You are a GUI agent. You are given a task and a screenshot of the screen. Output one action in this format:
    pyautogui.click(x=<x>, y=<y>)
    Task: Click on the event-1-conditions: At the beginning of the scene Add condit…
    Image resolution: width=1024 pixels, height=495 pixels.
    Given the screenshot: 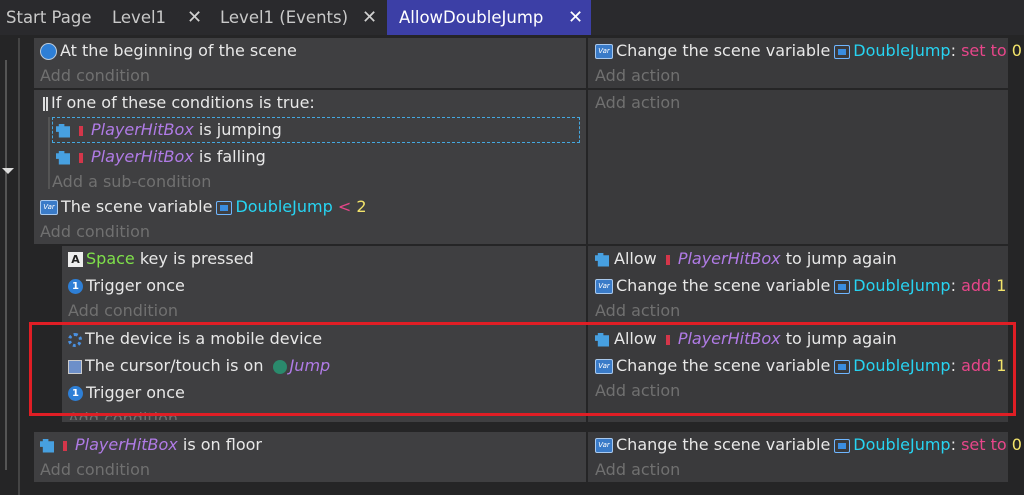 What is the action you would take?
    pyautogui.click(x=310, y=63)
    